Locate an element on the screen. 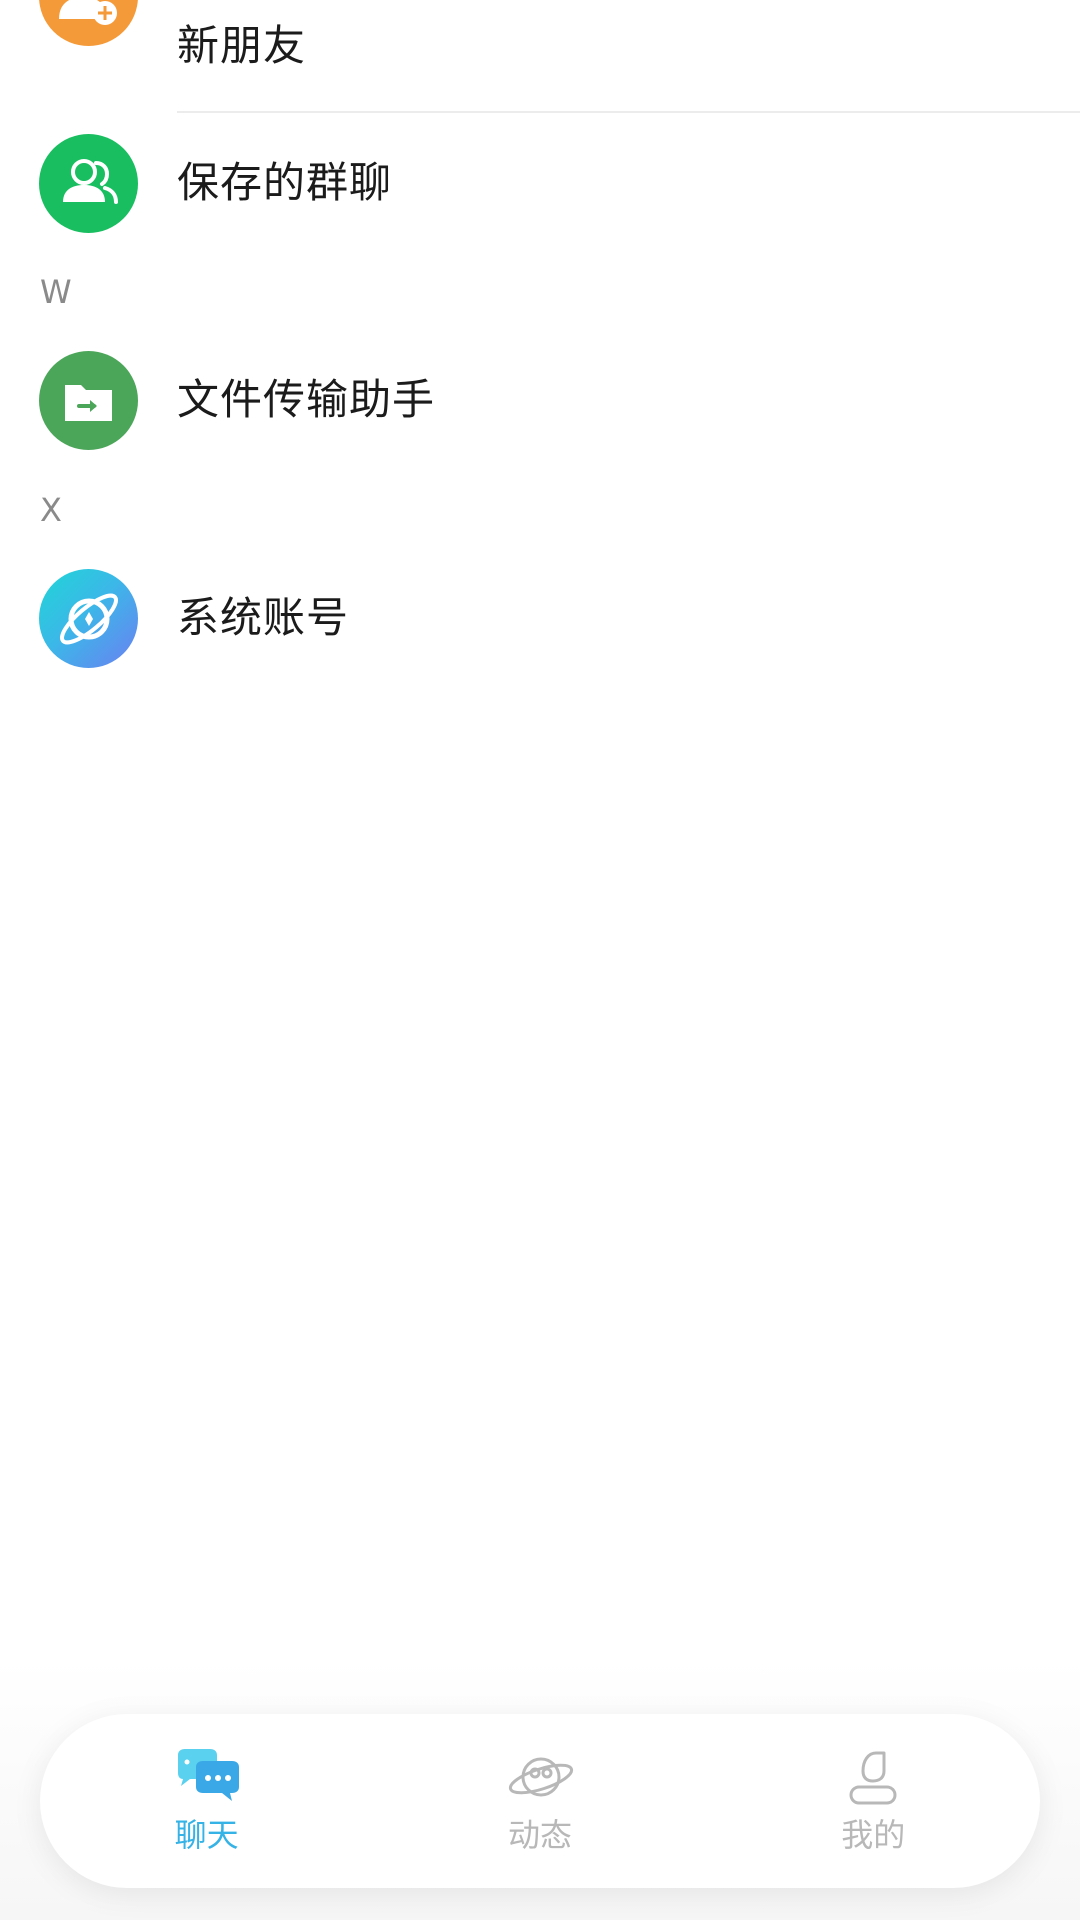 The height and width of the screenshot is (1920, 1080). tab-profile: 我的 is located at coordinates (873, 1801).